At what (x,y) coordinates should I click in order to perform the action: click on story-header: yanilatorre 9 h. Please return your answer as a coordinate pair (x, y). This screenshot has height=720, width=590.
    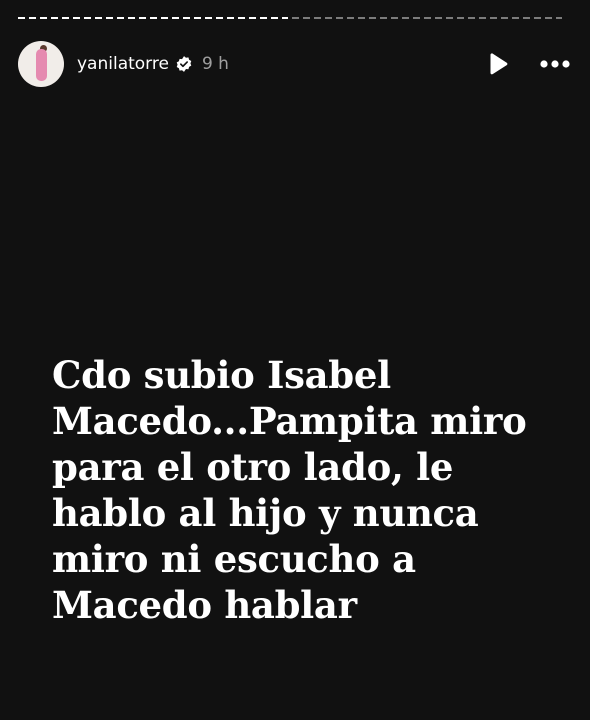
    Looking at the image, I should click on (295, 64).